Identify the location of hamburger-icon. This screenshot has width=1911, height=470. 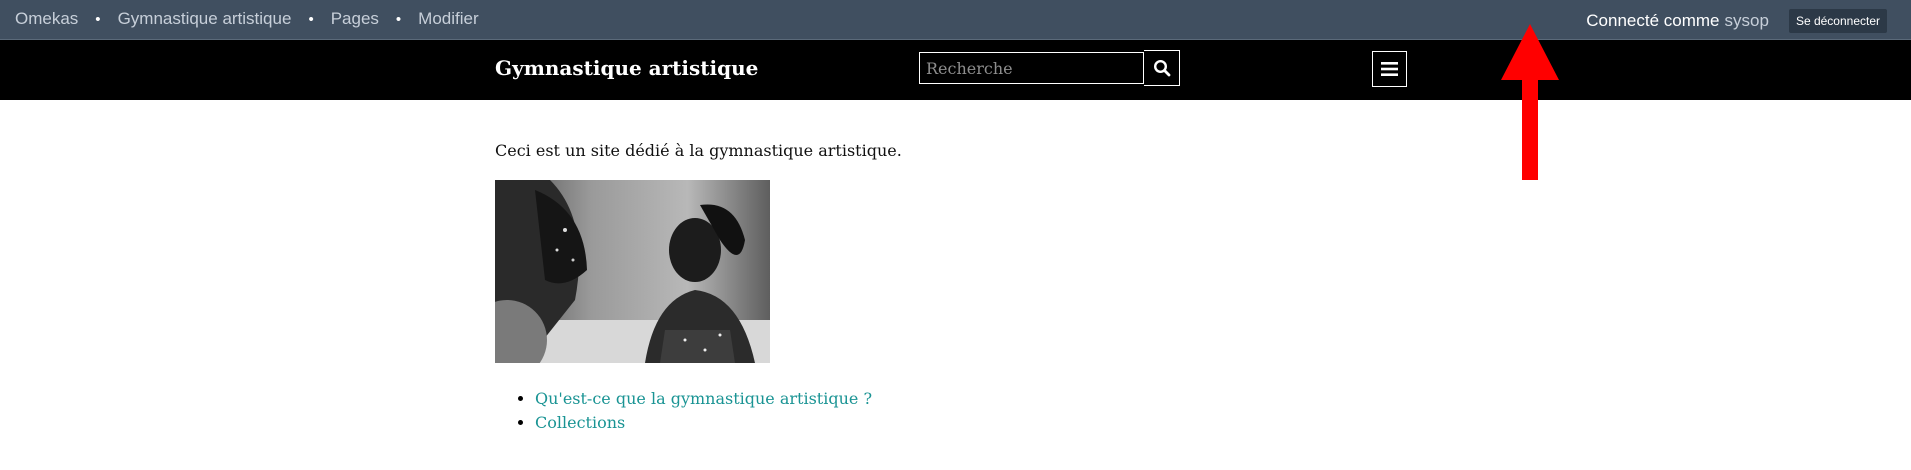
(1389, 69).